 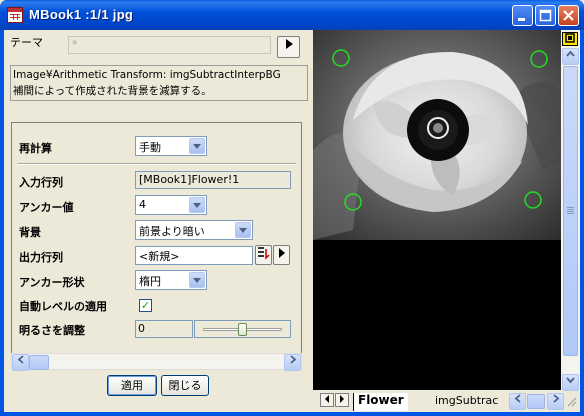 I want to click on panel-horizontal-scrollbar, so click(x=156, y=362).